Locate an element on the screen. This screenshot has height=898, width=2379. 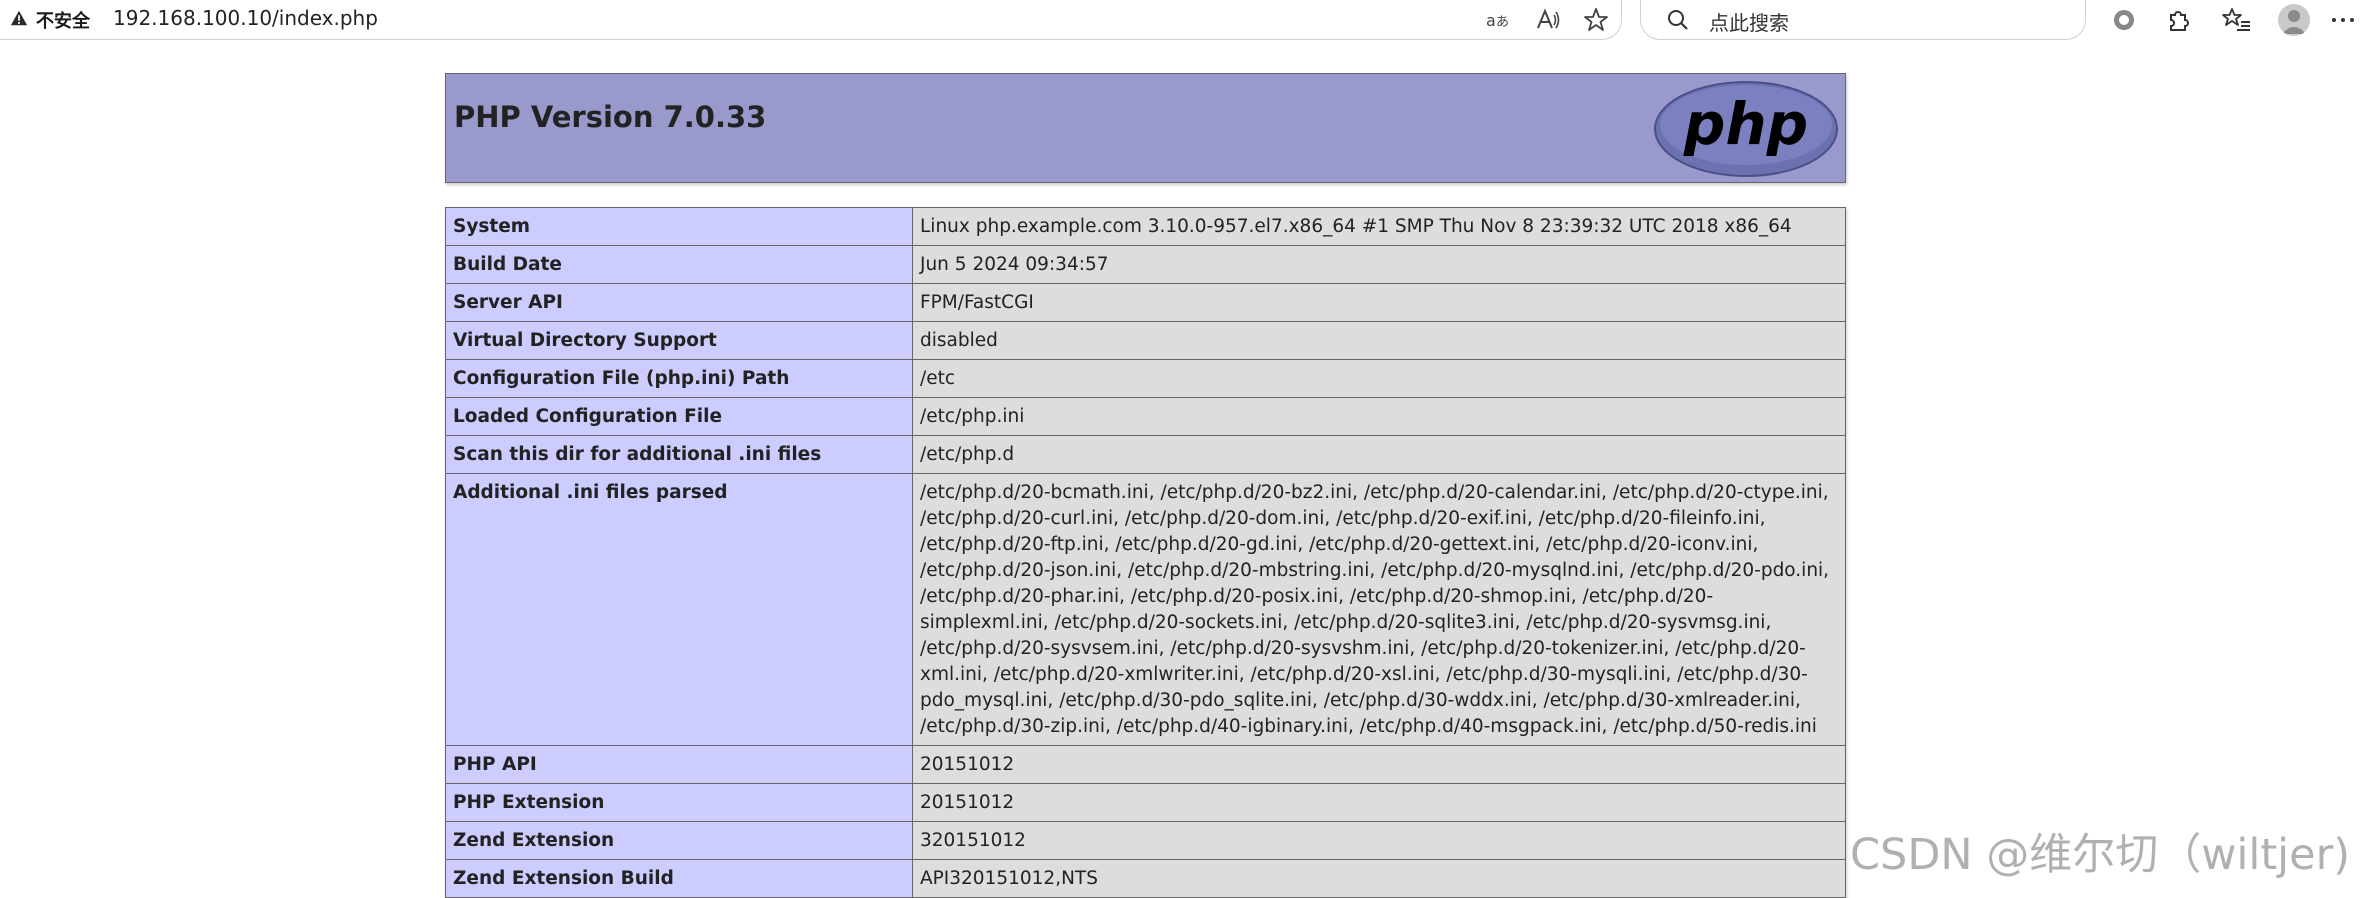
table-row: Zend Extension 320151012 is located at coordinates (1145, 840).